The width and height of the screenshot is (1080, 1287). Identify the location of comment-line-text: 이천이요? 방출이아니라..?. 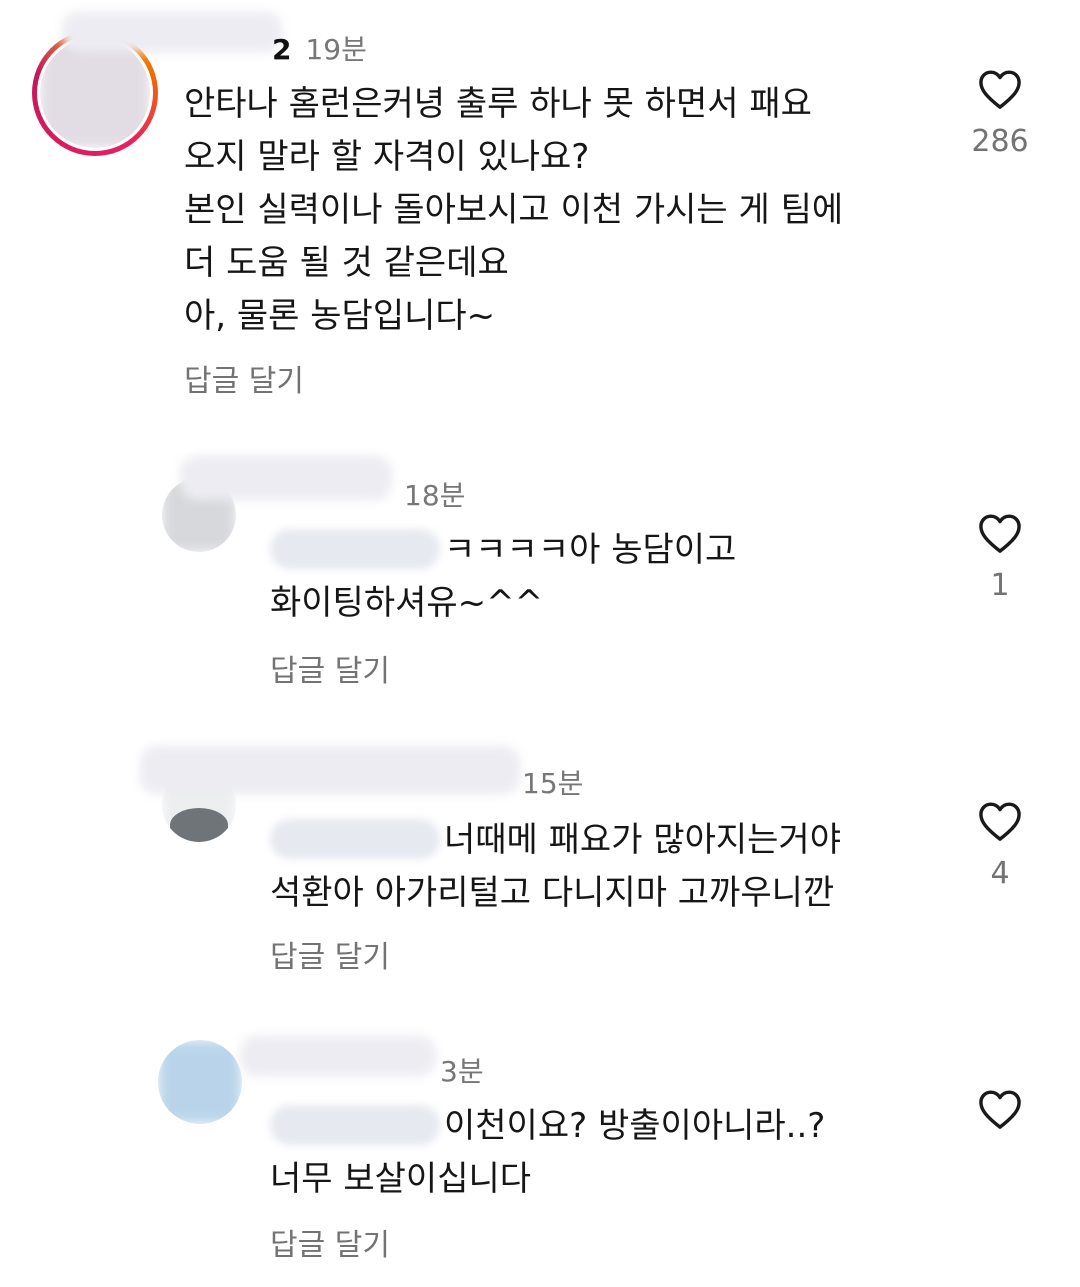
(635, 1126).